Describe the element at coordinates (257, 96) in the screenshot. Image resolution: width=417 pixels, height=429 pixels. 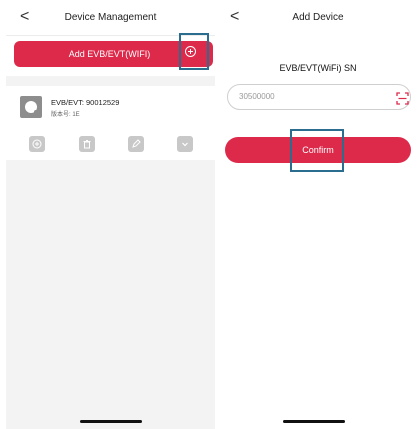
I see `sn-input-value: 30500000` at that location.